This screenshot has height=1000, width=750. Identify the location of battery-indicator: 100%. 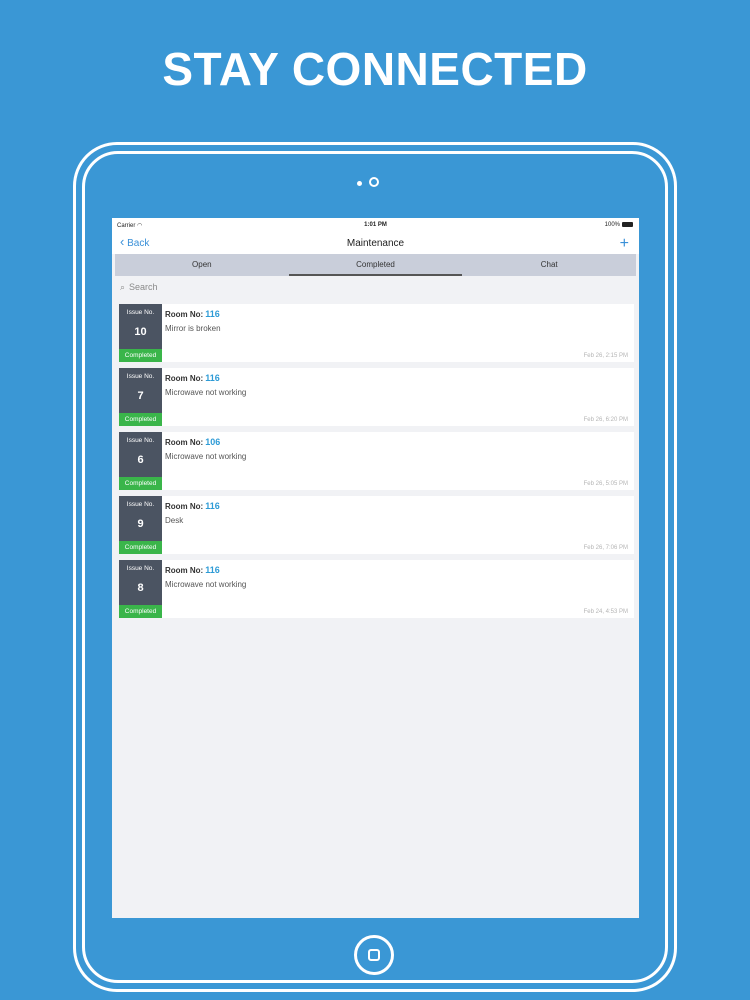
(619, 225).